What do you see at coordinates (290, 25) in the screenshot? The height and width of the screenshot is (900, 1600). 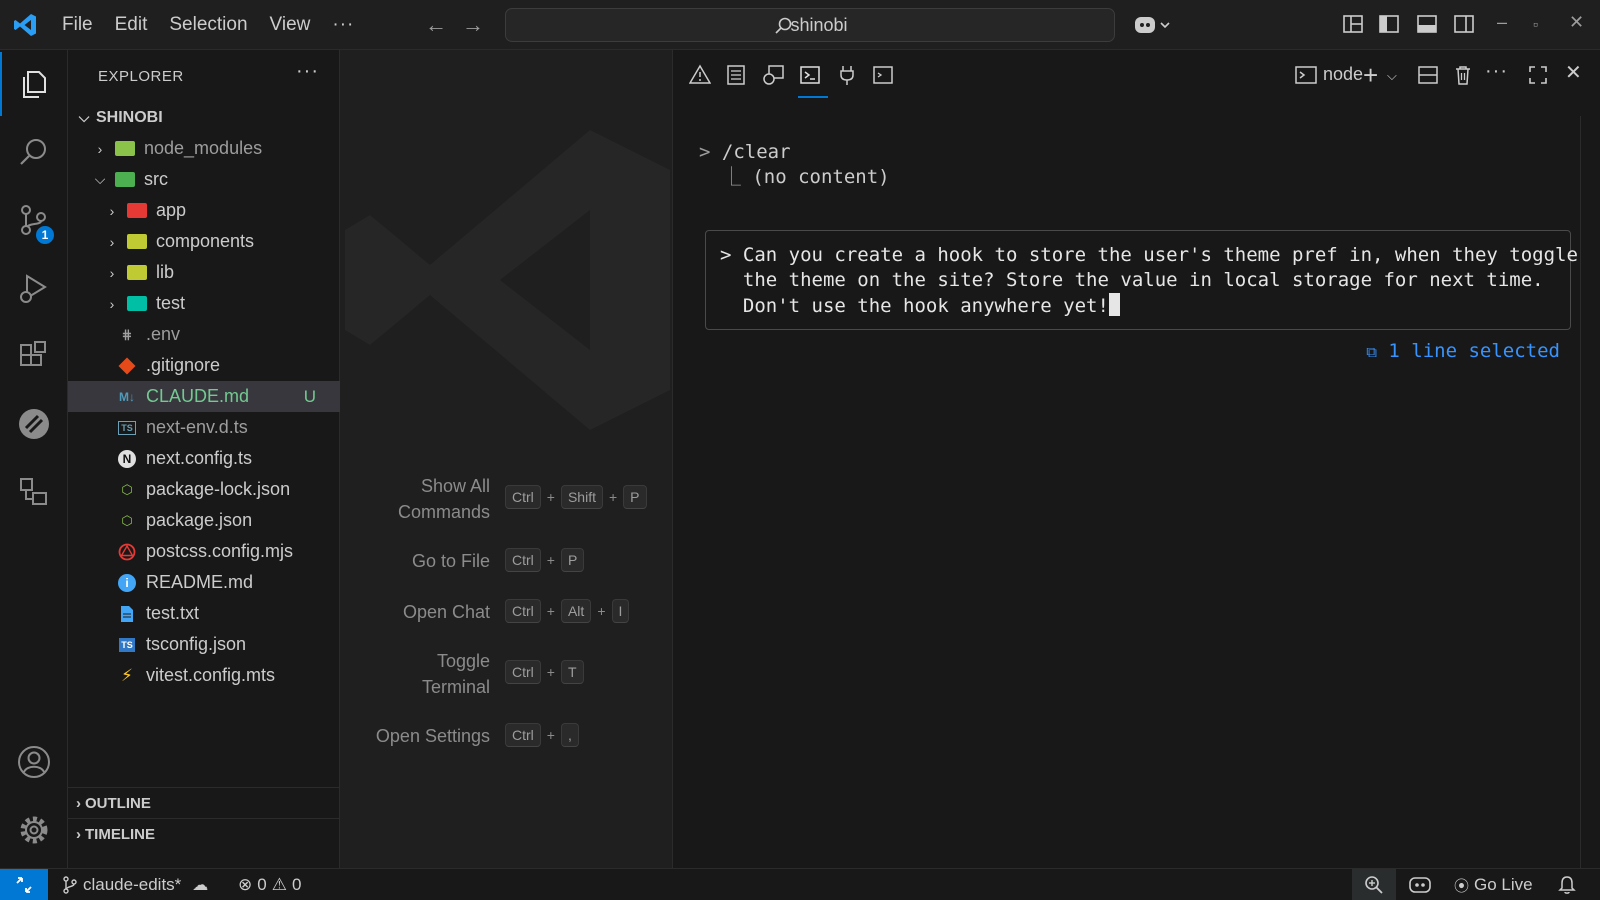 I see `menu-view: View` at bounding box center [290, 25].